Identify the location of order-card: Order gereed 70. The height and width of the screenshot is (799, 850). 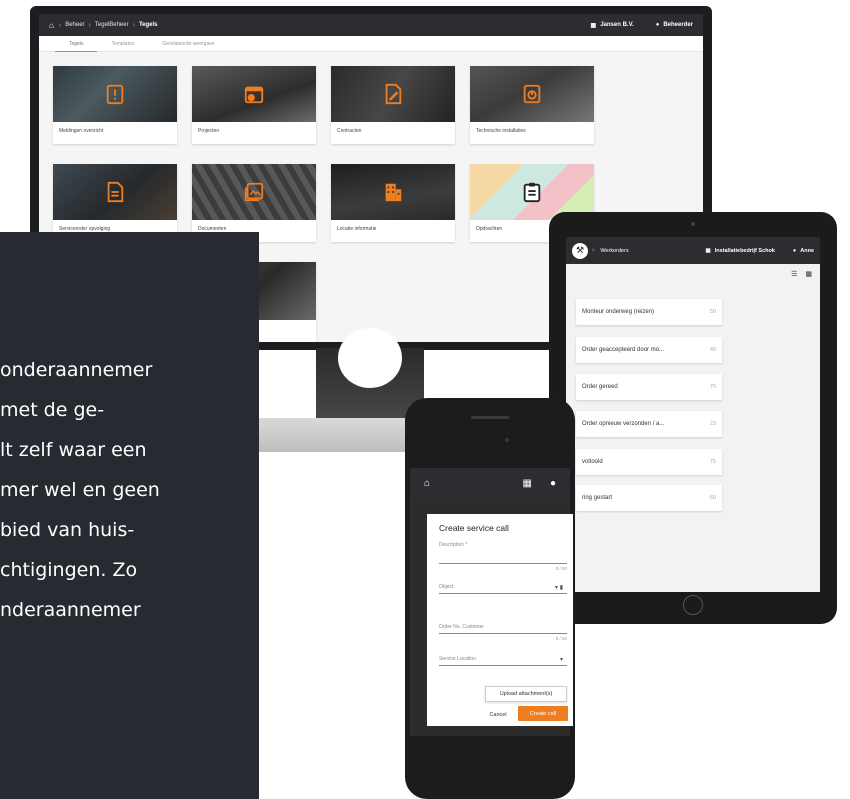
(649, 387).